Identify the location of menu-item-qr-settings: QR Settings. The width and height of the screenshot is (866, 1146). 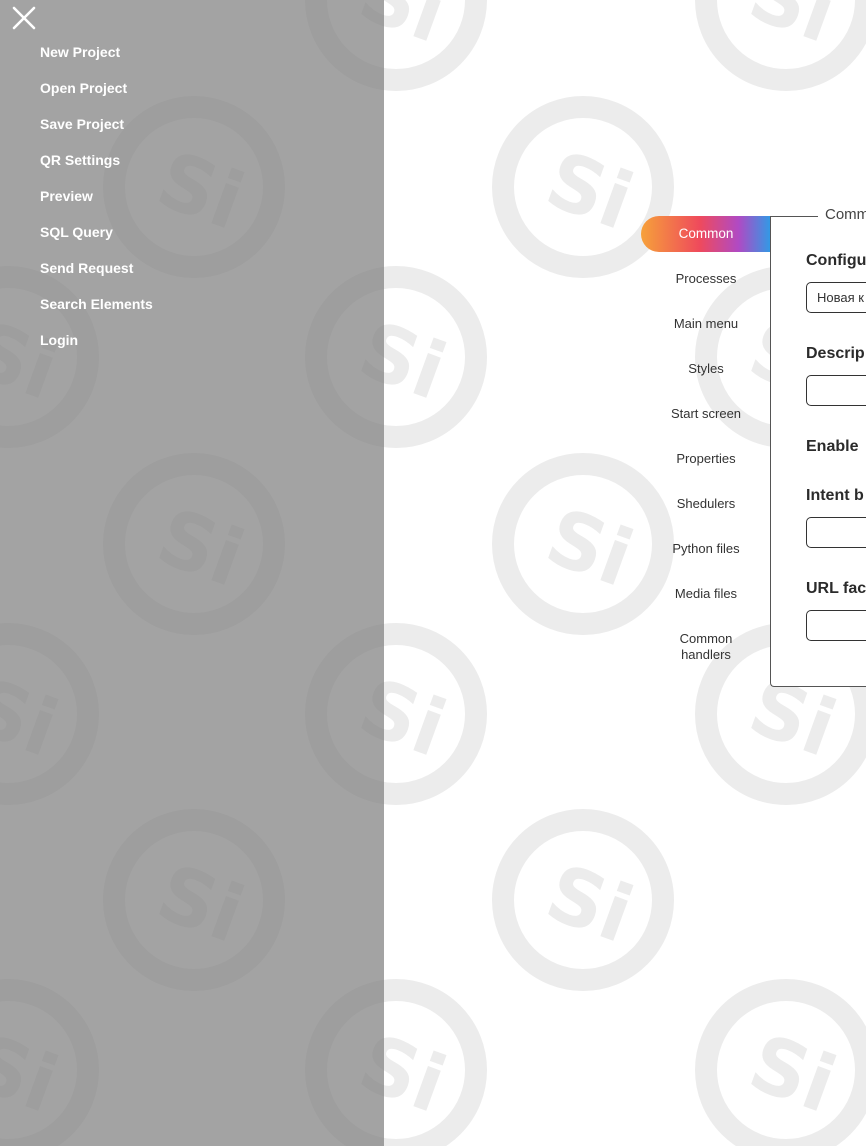
(80, 160).